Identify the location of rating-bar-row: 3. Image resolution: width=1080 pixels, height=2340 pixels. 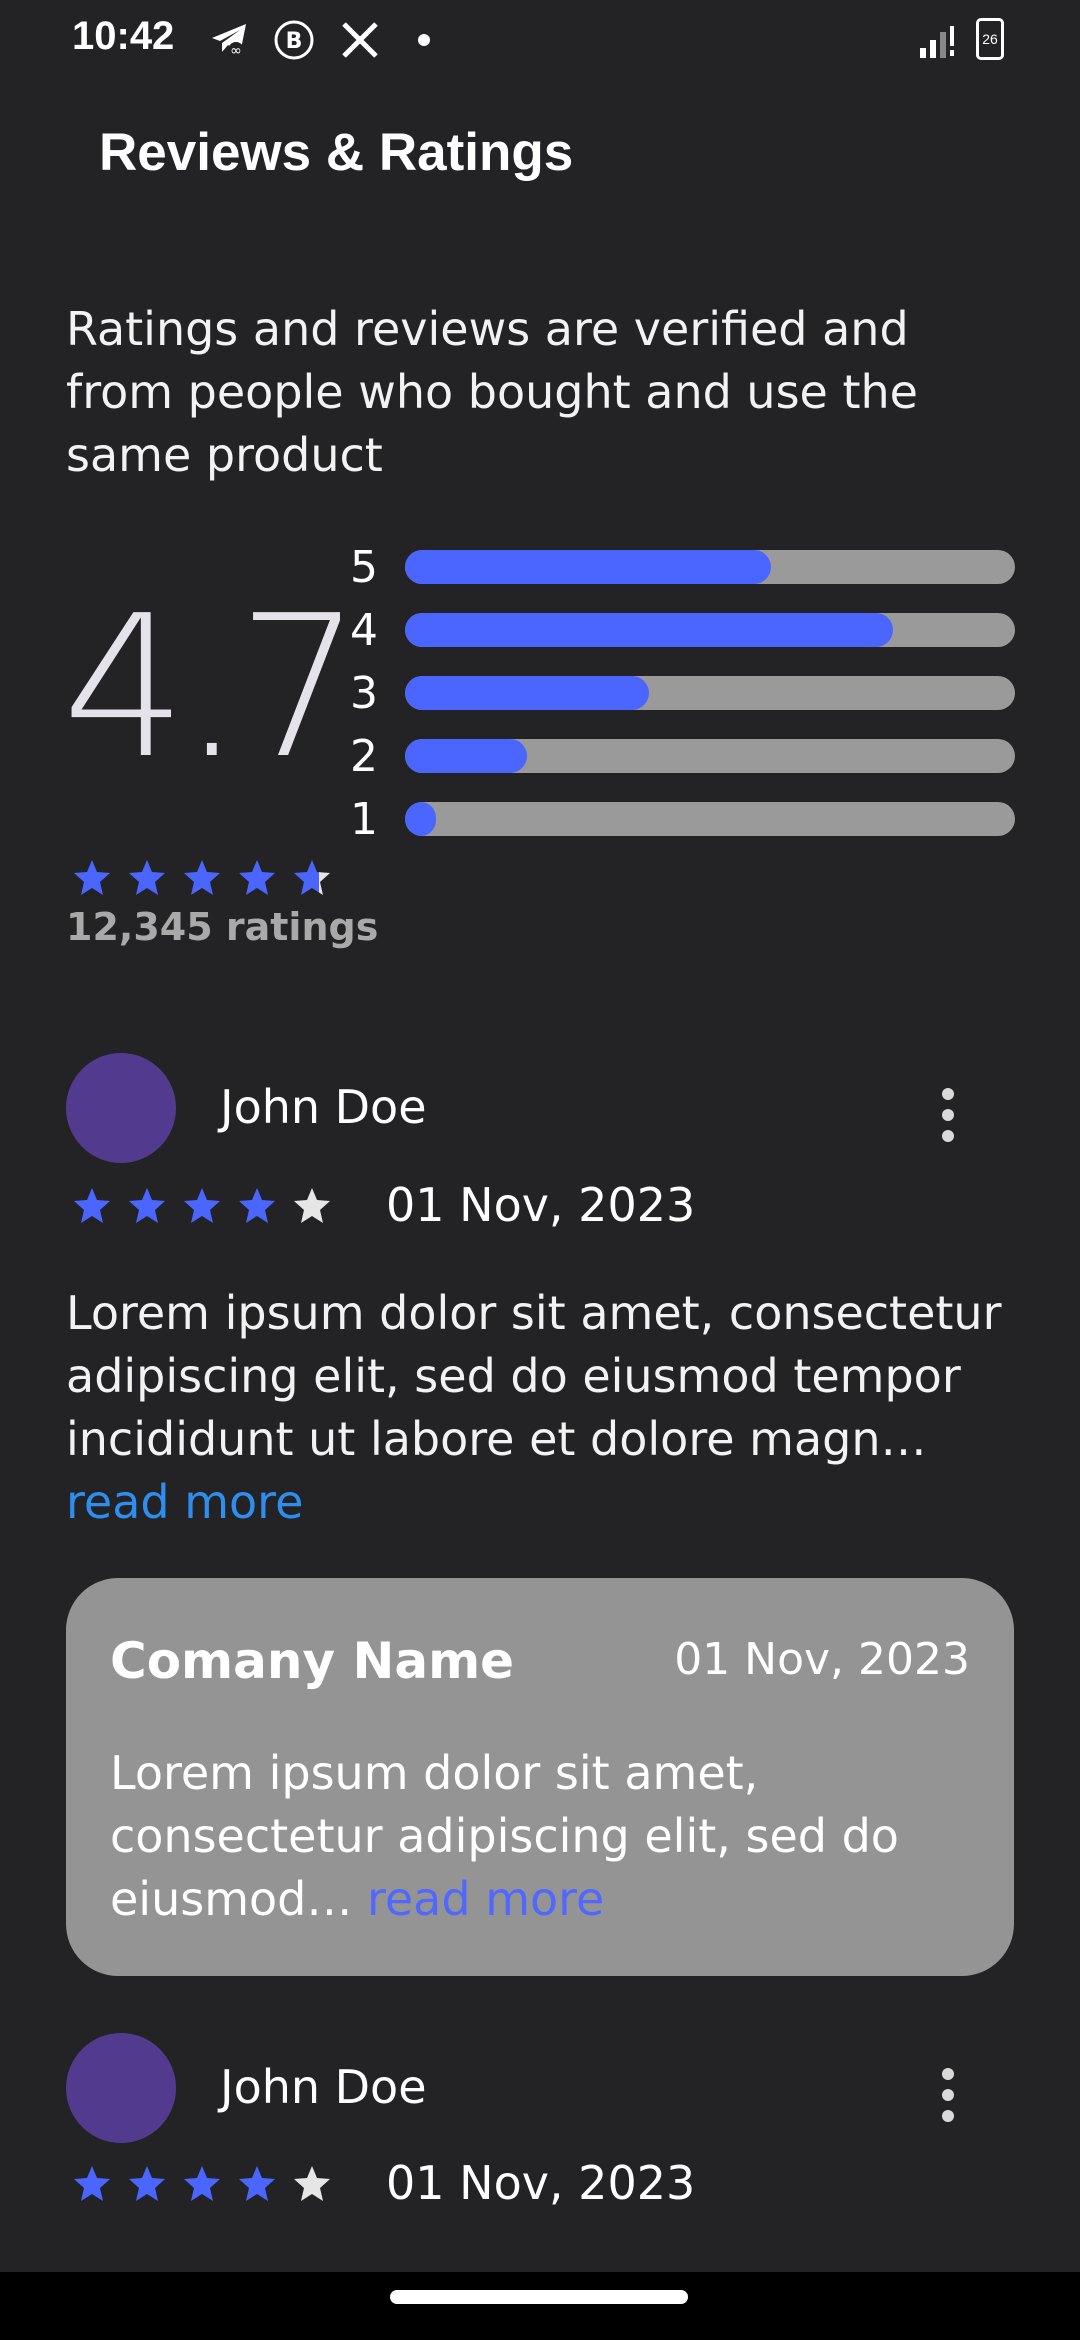
(683, 693).